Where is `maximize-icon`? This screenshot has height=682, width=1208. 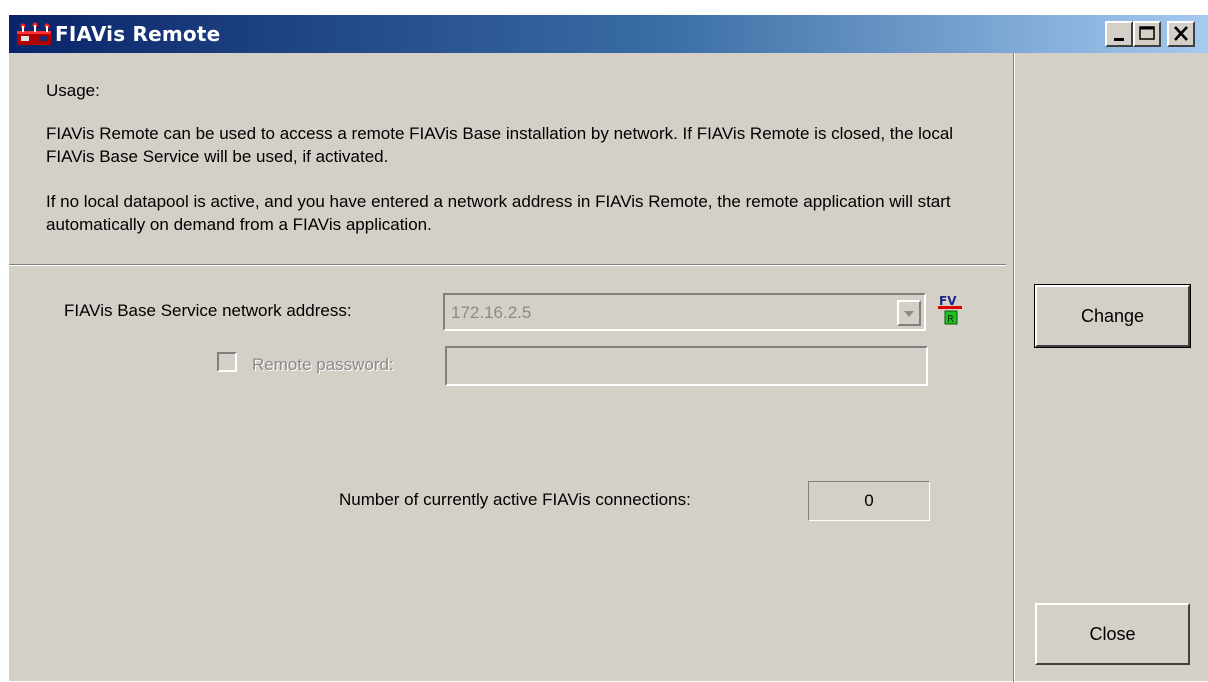
maximize-icon is located at coordinates (1147, 33).